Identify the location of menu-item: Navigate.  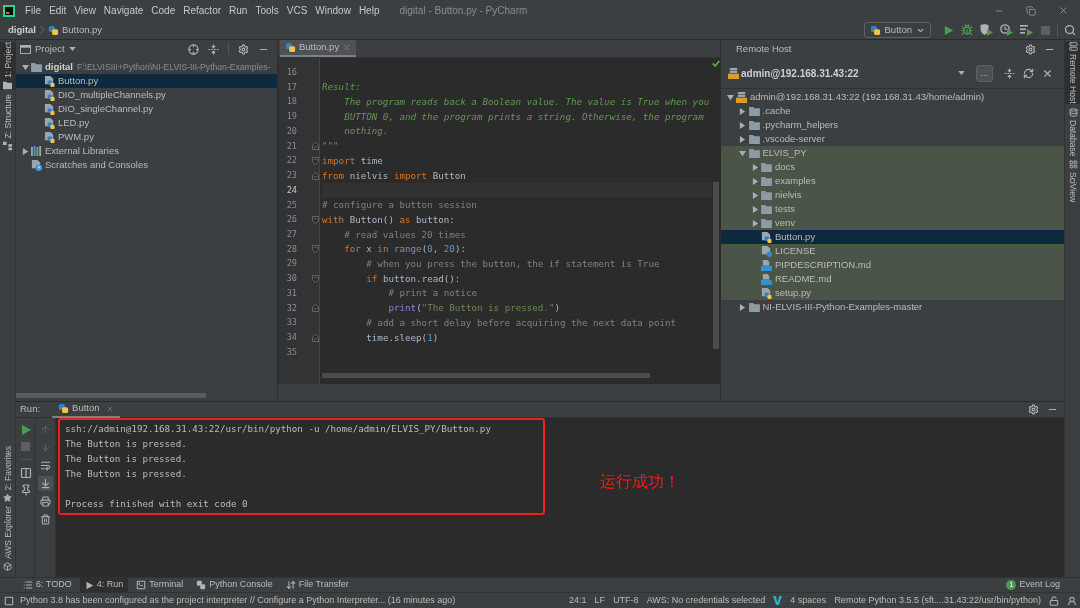
(123, 10).